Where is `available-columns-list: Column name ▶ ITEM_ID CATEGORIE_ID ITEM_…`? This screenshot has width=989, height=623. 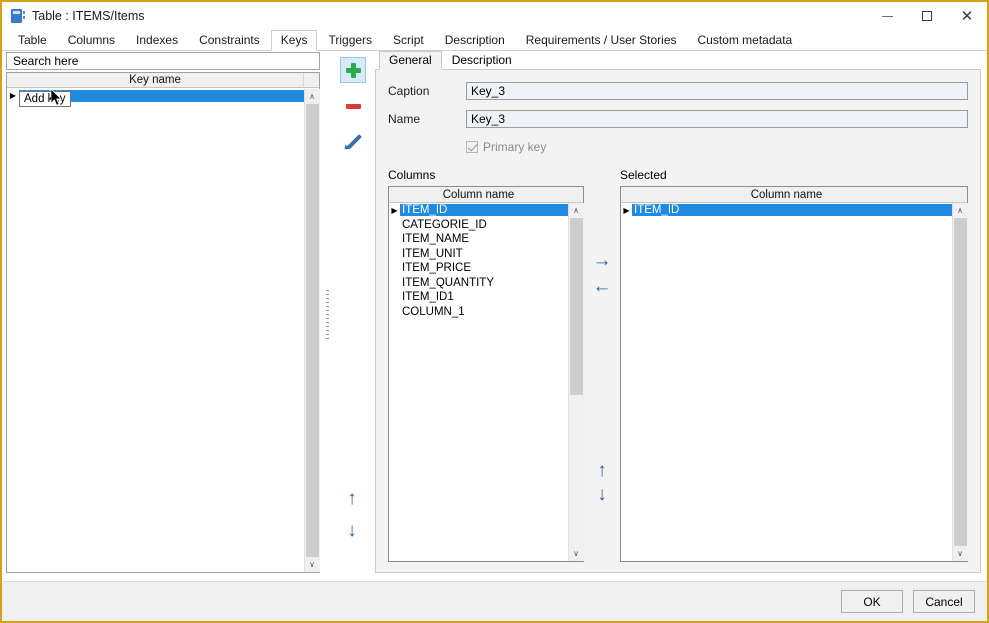
available-columns-list: Column name ▶ ITEM_ID CATEGORIE_ID ITEM_… is located at coordinates (486, 374).